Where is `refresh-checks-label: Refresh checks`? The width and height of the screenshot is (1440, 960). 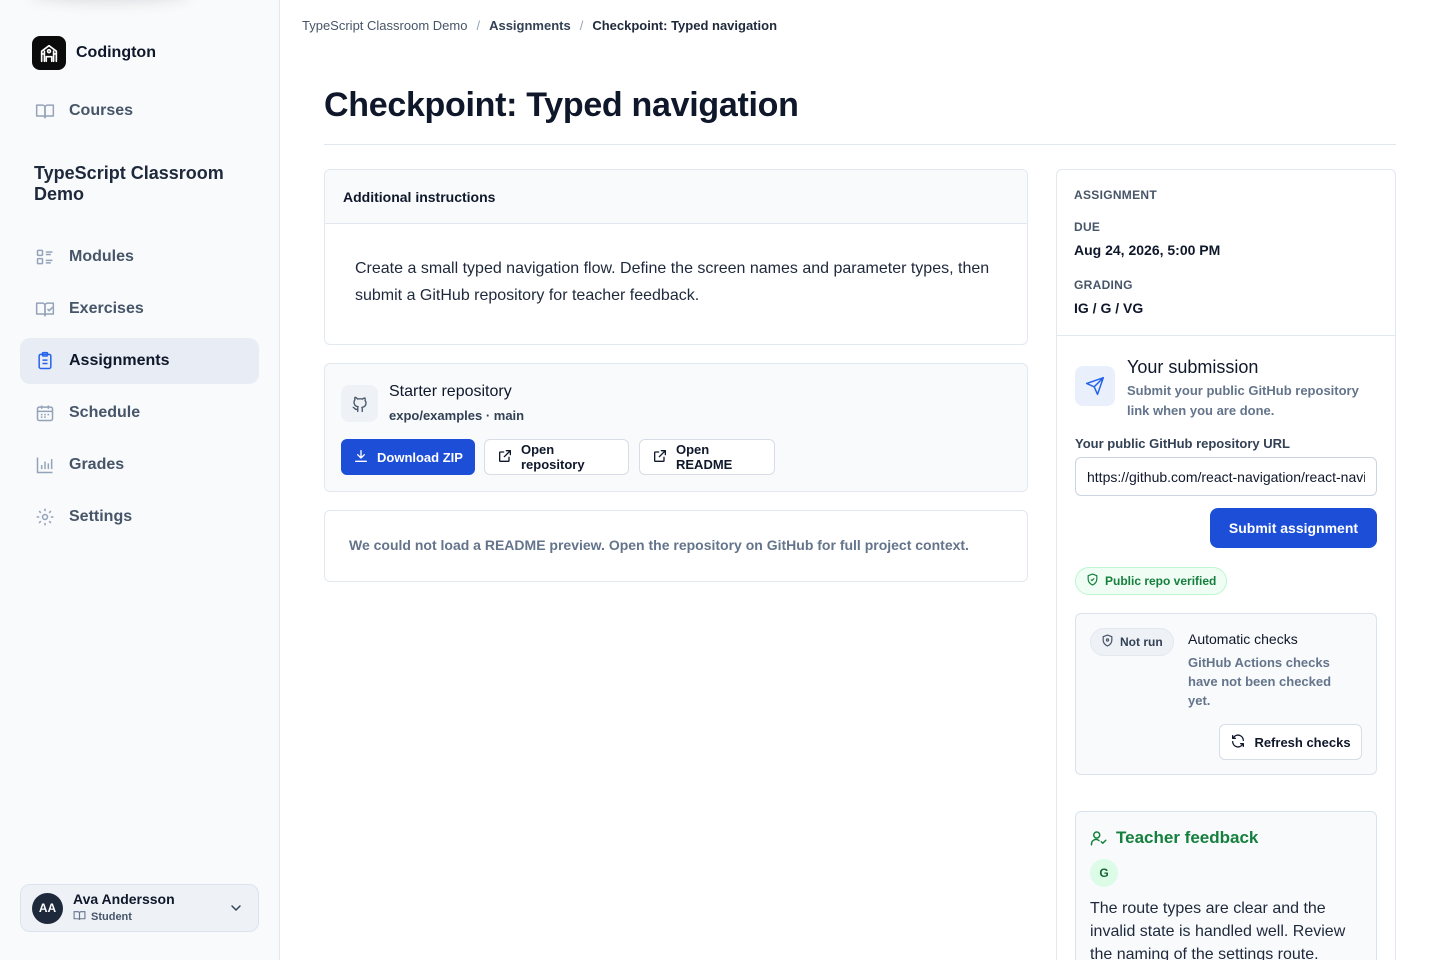 refresh-checks-label: Refresh checks is located at coordinates (1302, 742).